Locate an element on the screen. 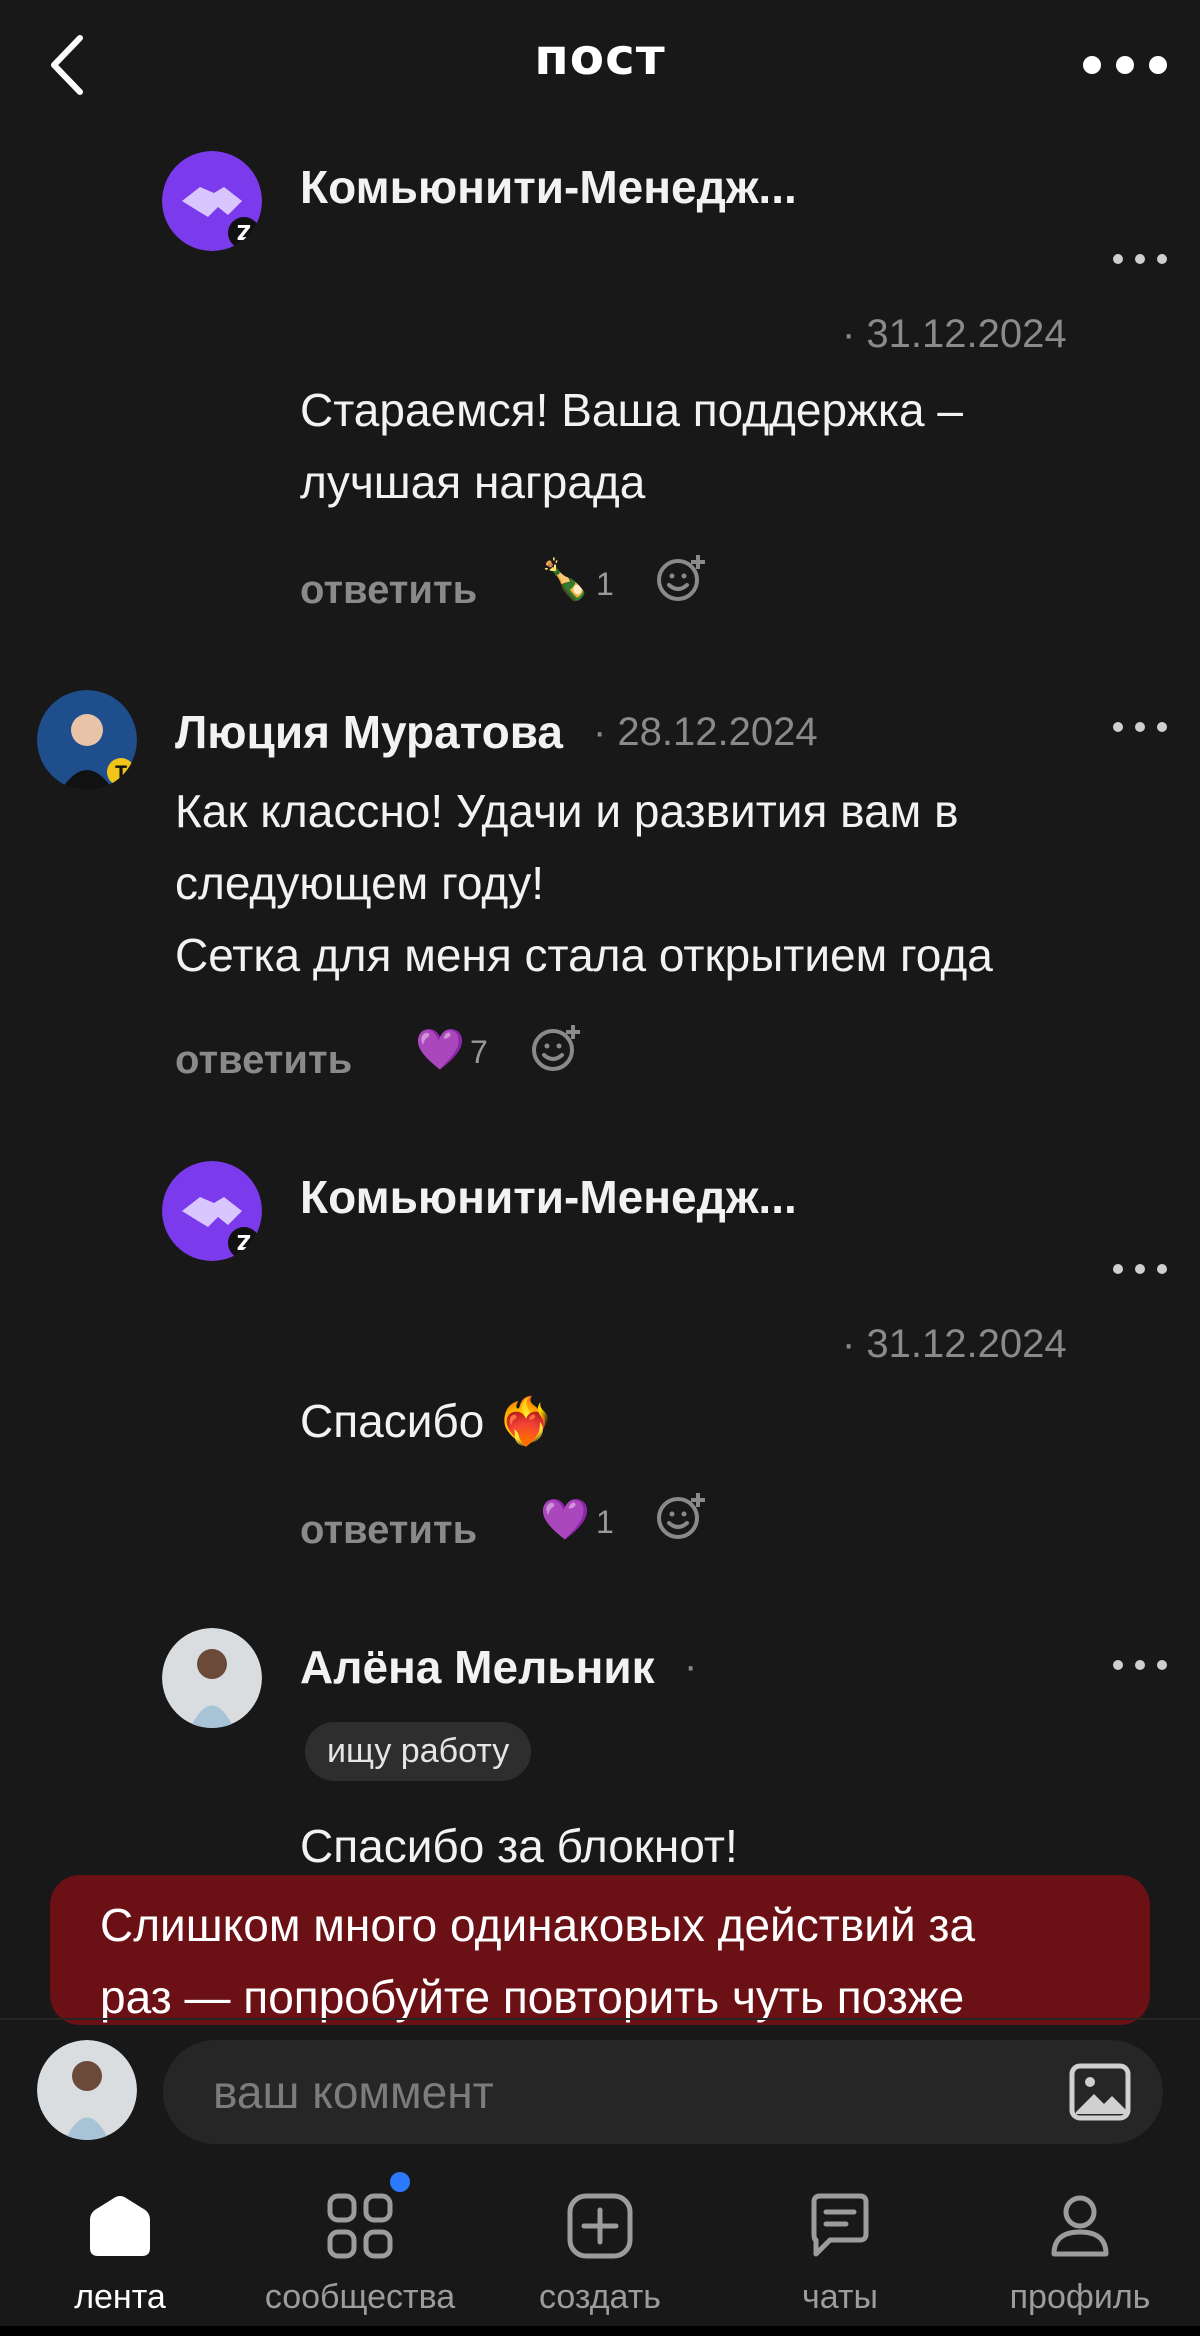 Image resolution: width=1200 pixels, height=2336 pixels. notification-dot is located at coordinates (400, 2182).